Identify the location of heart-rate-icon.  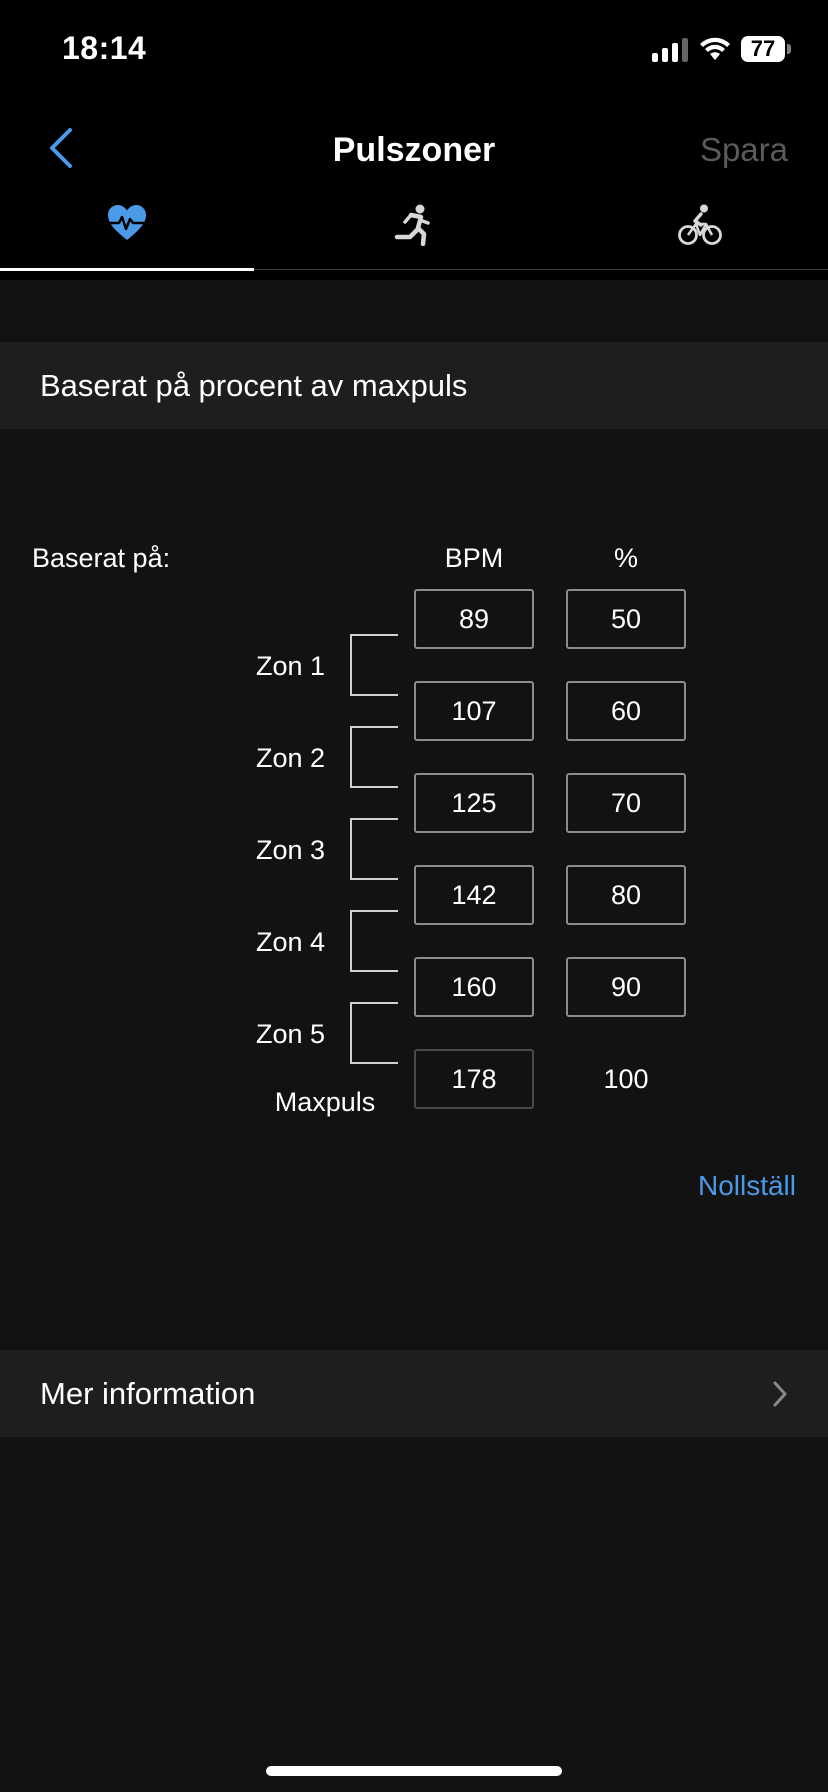
(127, 222).